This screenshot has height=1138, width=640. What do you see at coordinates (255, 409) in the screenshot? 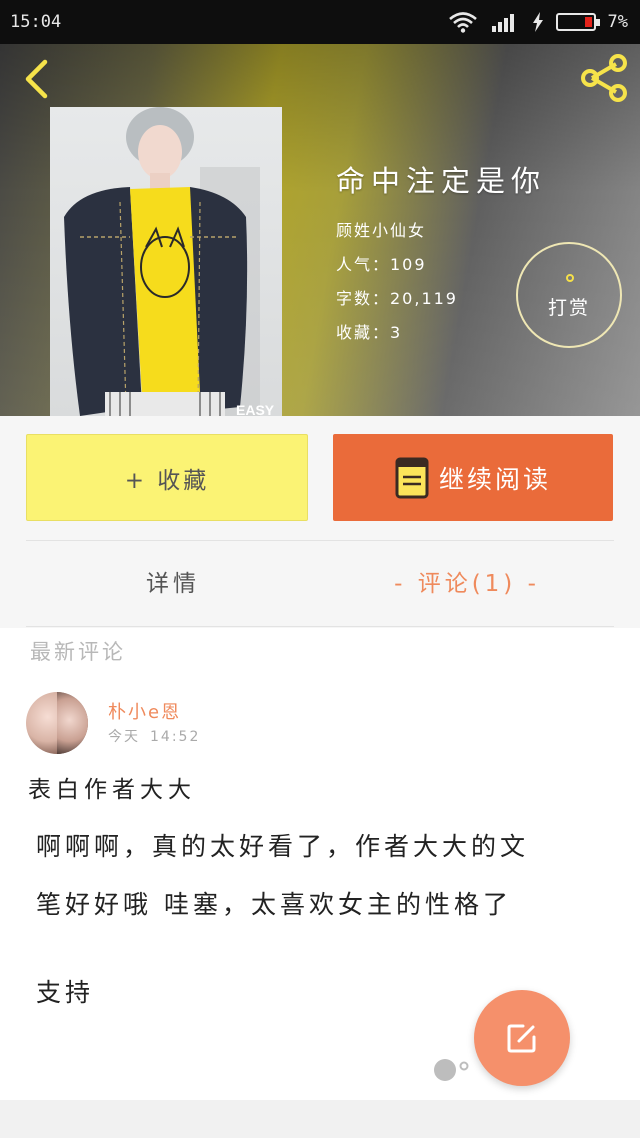
I see `cover-text: EASY` at bounding box center [255, 409].